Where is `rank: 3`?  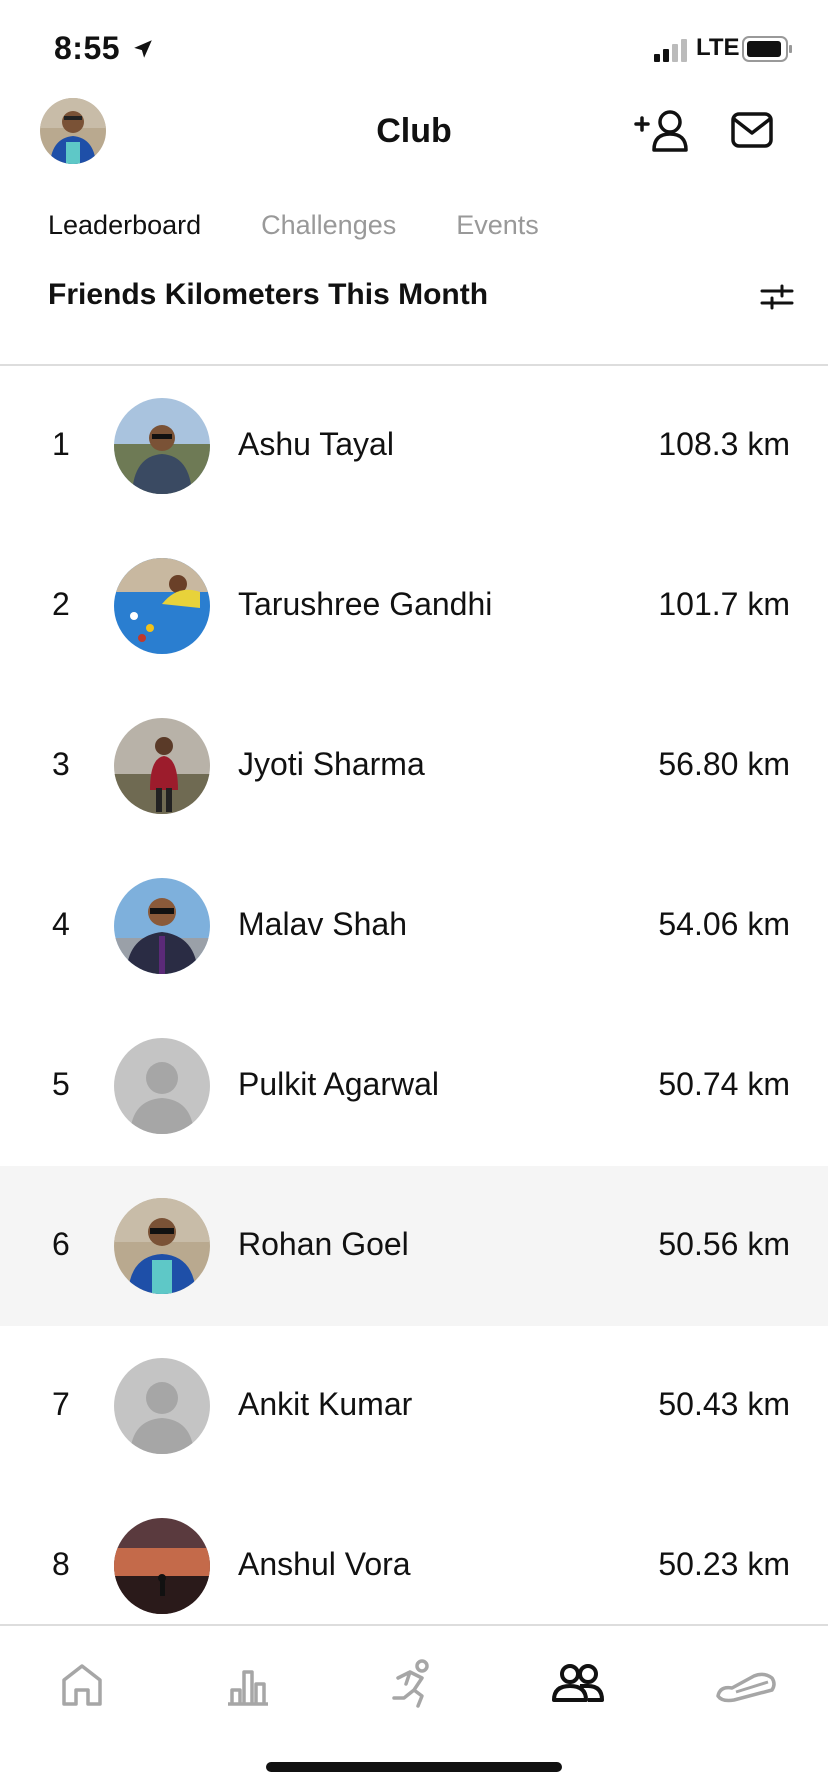 rank: 3 is located at coordinates (61, 764).